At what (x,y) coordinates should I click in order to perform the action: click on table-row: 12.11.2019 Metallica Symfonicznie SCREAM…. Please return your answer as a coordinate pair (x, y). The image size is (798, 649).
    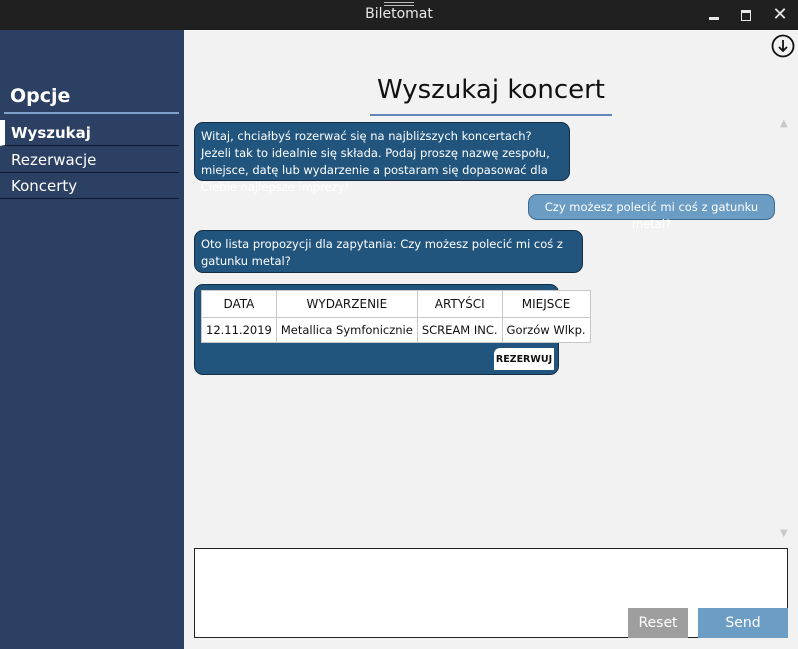
    Looking at the image, I should click on (396, 330).